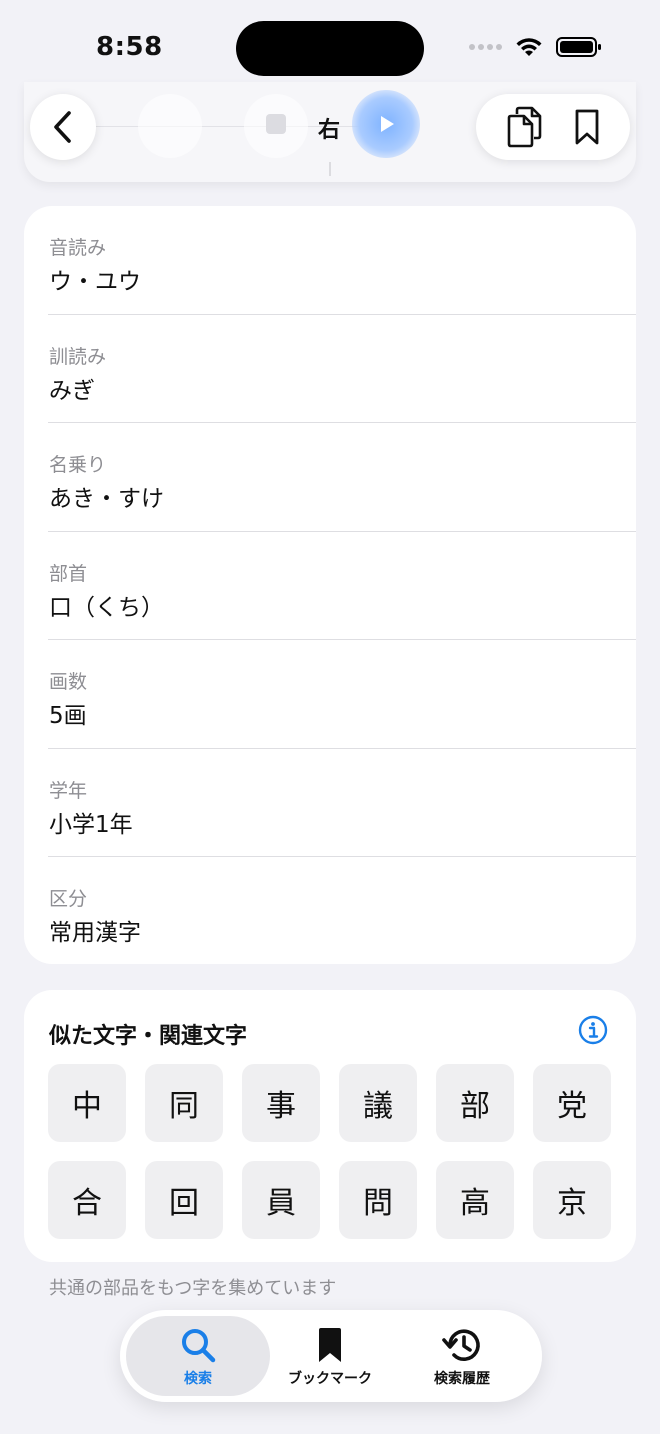  I want to click on related-kanji-cell: 問, so click(378, 1200).